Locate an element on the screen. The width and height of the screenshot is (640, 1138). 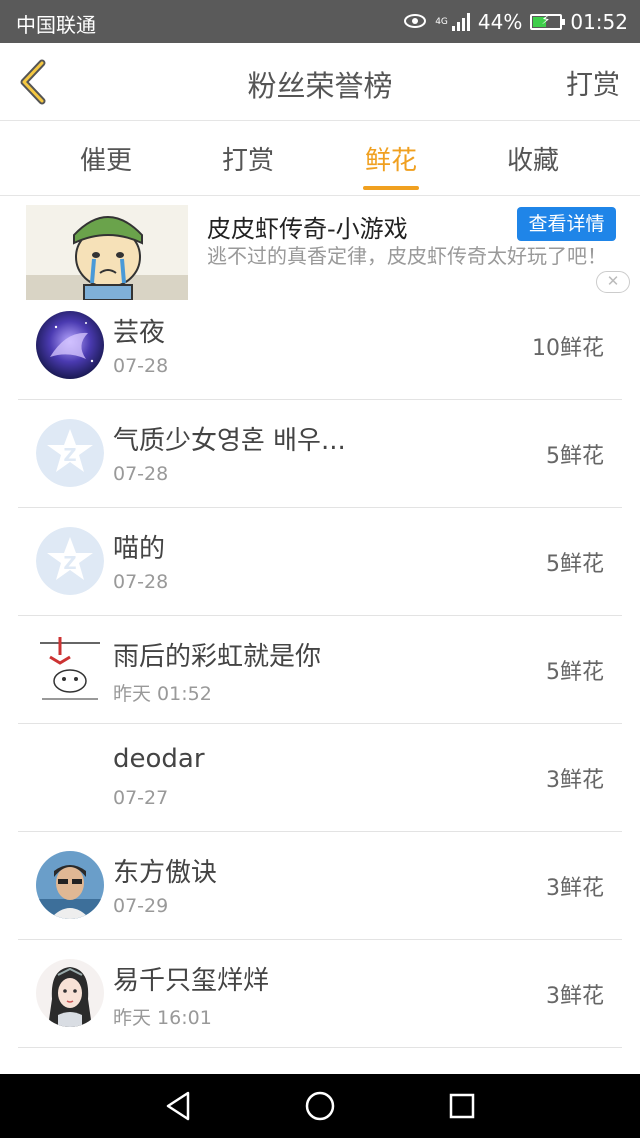
list-item: 东方傲诀 07-29 3鲜花 is located at coordinates (320, 886).